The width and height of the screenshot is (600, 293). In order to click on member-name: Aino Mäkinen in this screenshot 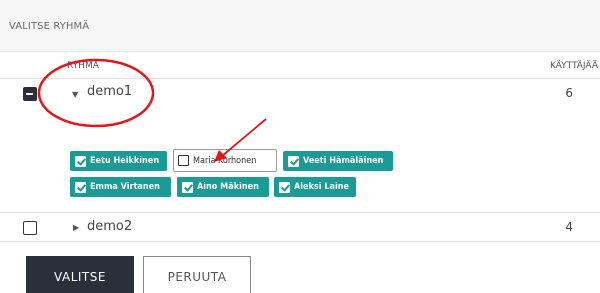, I will do `click(228, 187)`.